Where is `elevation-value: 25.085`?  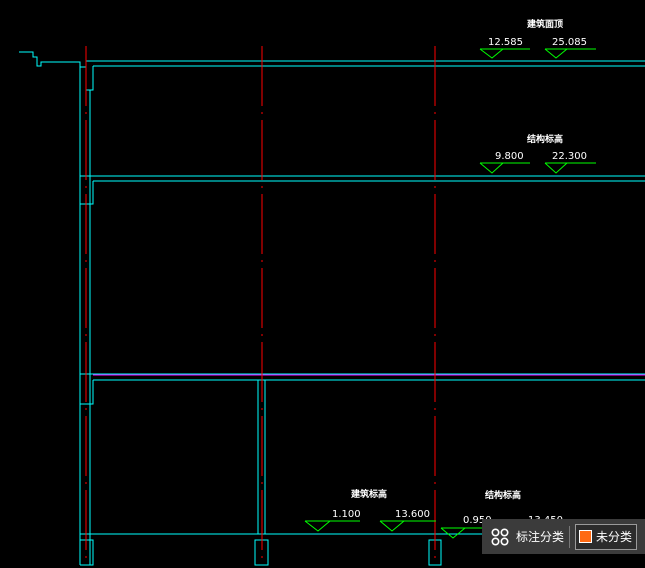
elevation-value: 25.085 is located at coordinates (569, 42).